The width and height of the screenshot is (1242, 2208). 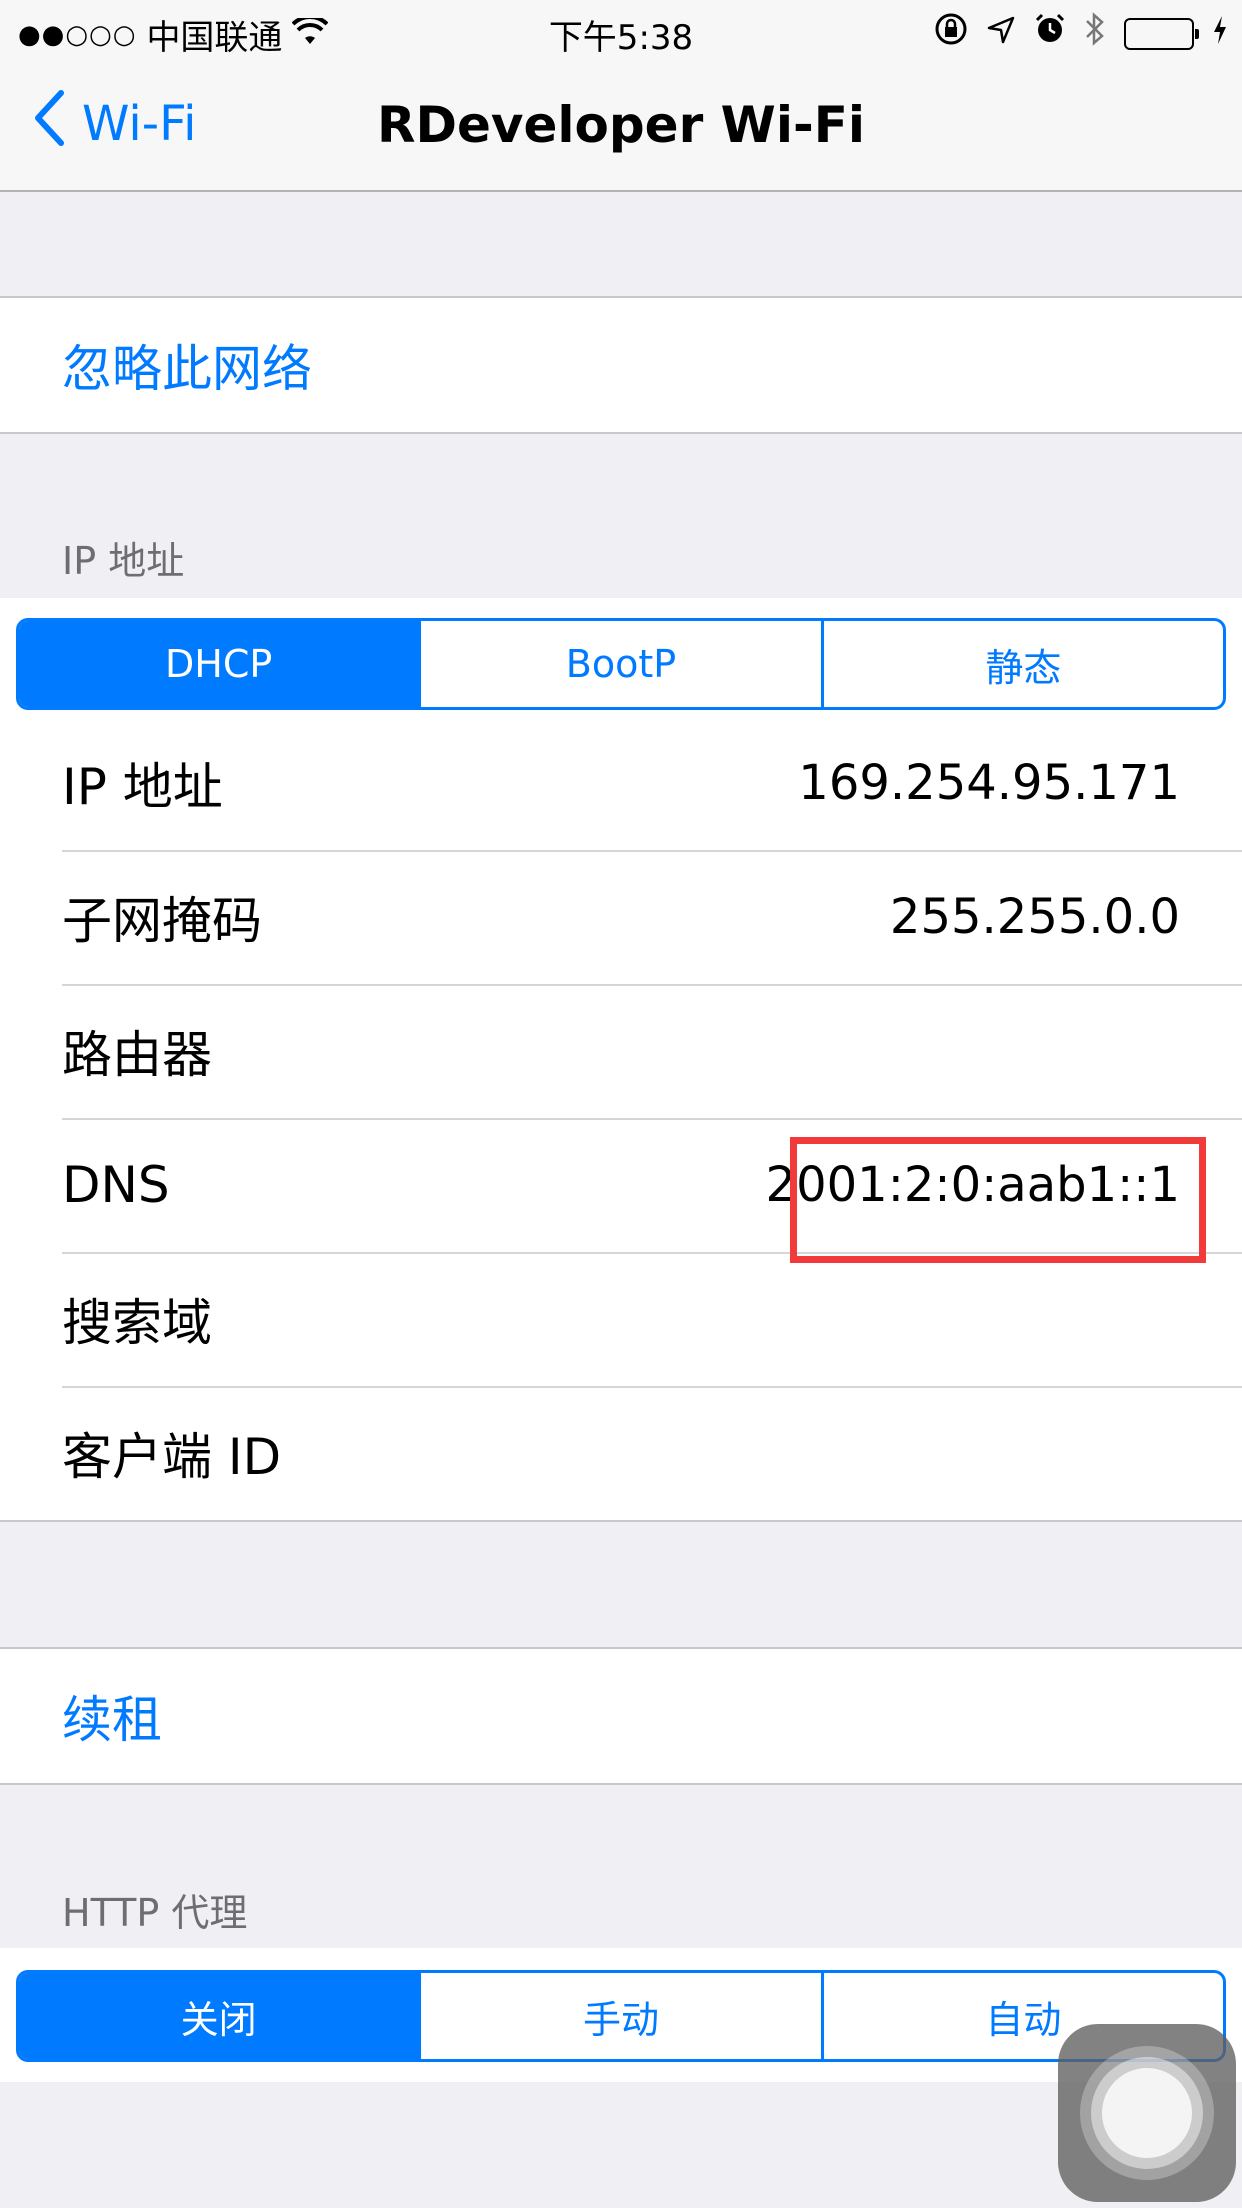 I want to click on dns-highlight-box, so click(x=998, y=1200).